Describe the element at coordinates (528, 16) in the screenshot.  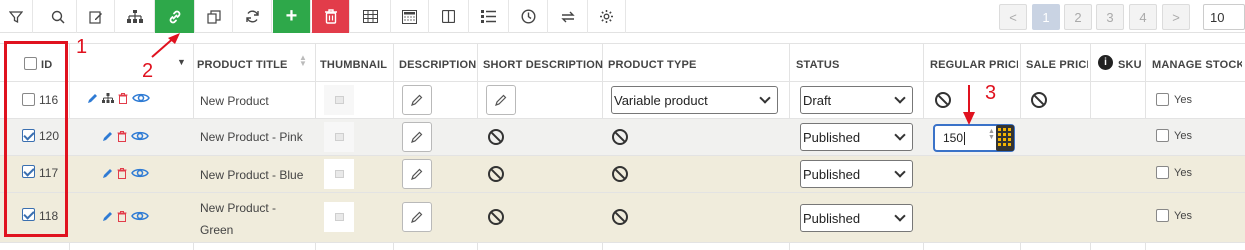
I see `history-button` at that location.